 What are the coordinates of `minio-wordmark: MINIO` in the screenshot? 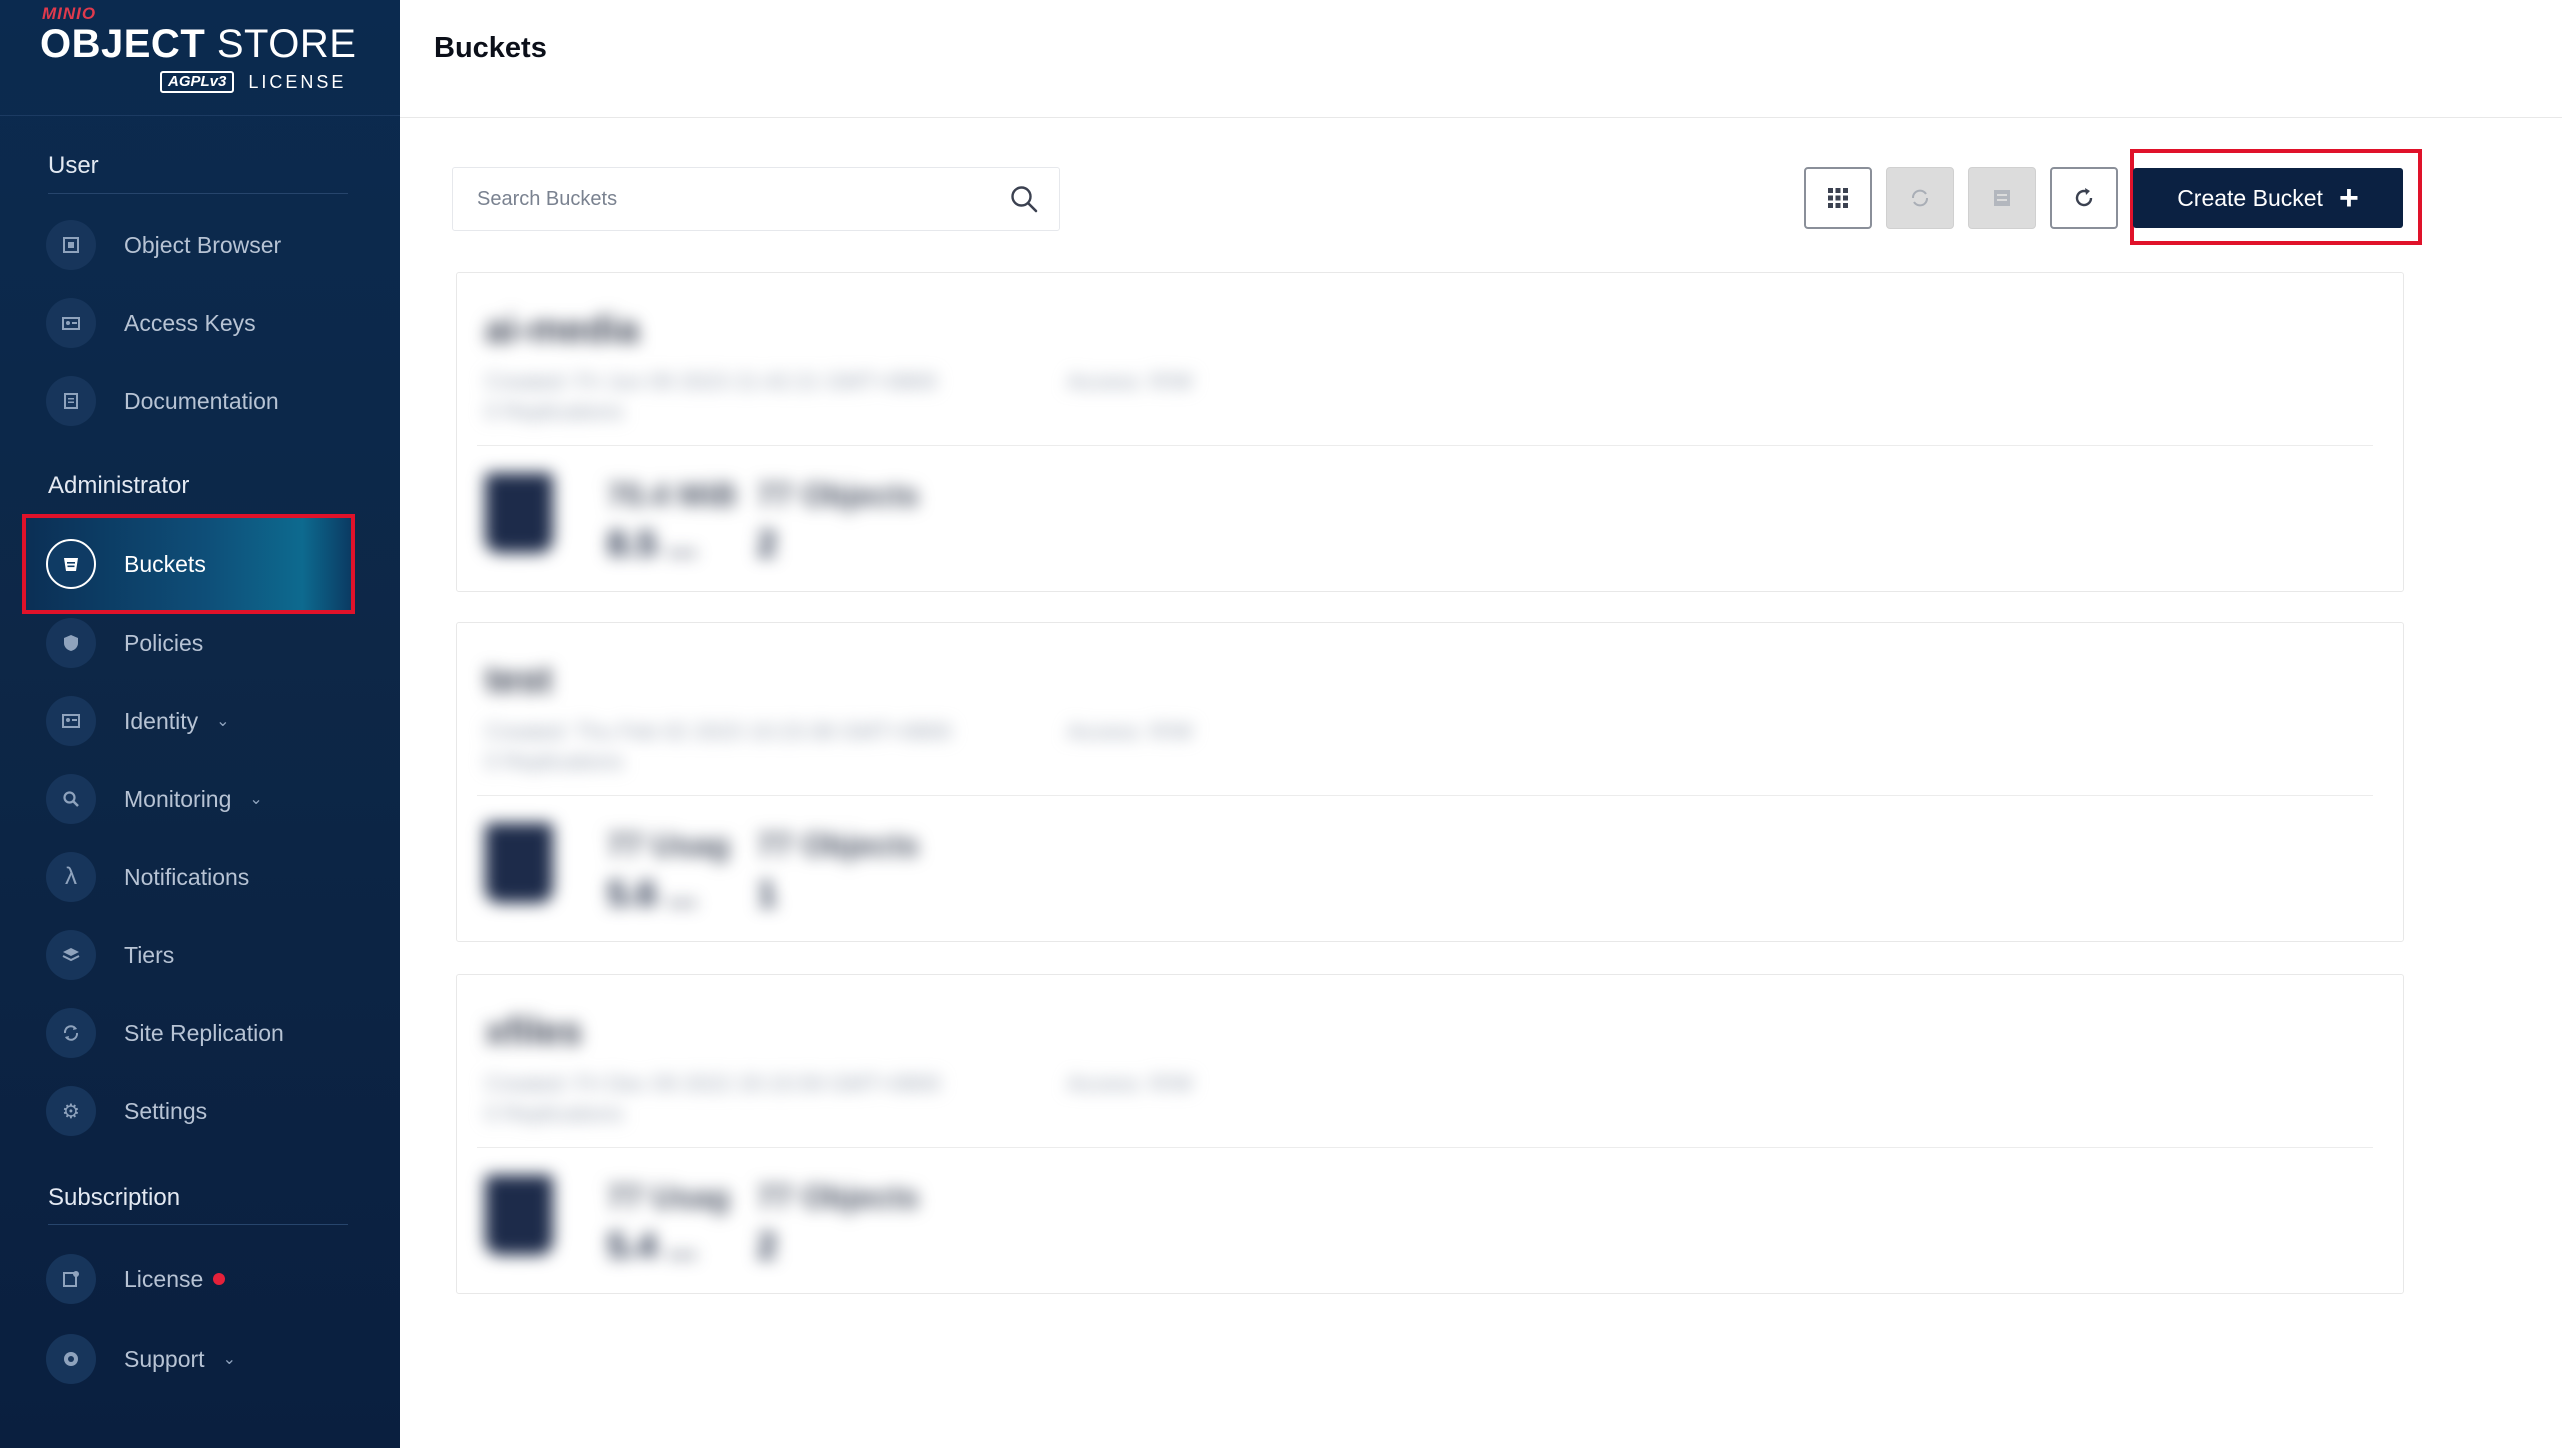 It's located at (69, 13).